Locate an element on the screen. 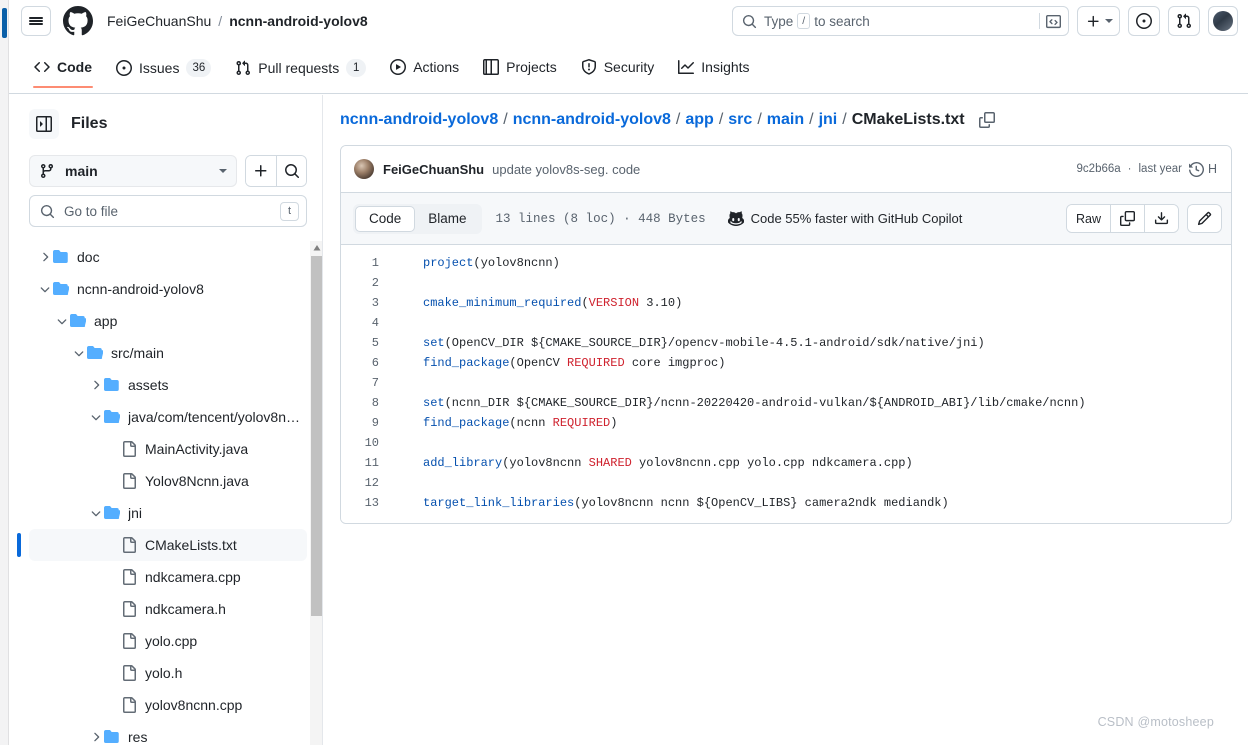 The image size is (1248, 745). tree-file-row: ndkcamera.cpp is located at coordinates (168, 577).